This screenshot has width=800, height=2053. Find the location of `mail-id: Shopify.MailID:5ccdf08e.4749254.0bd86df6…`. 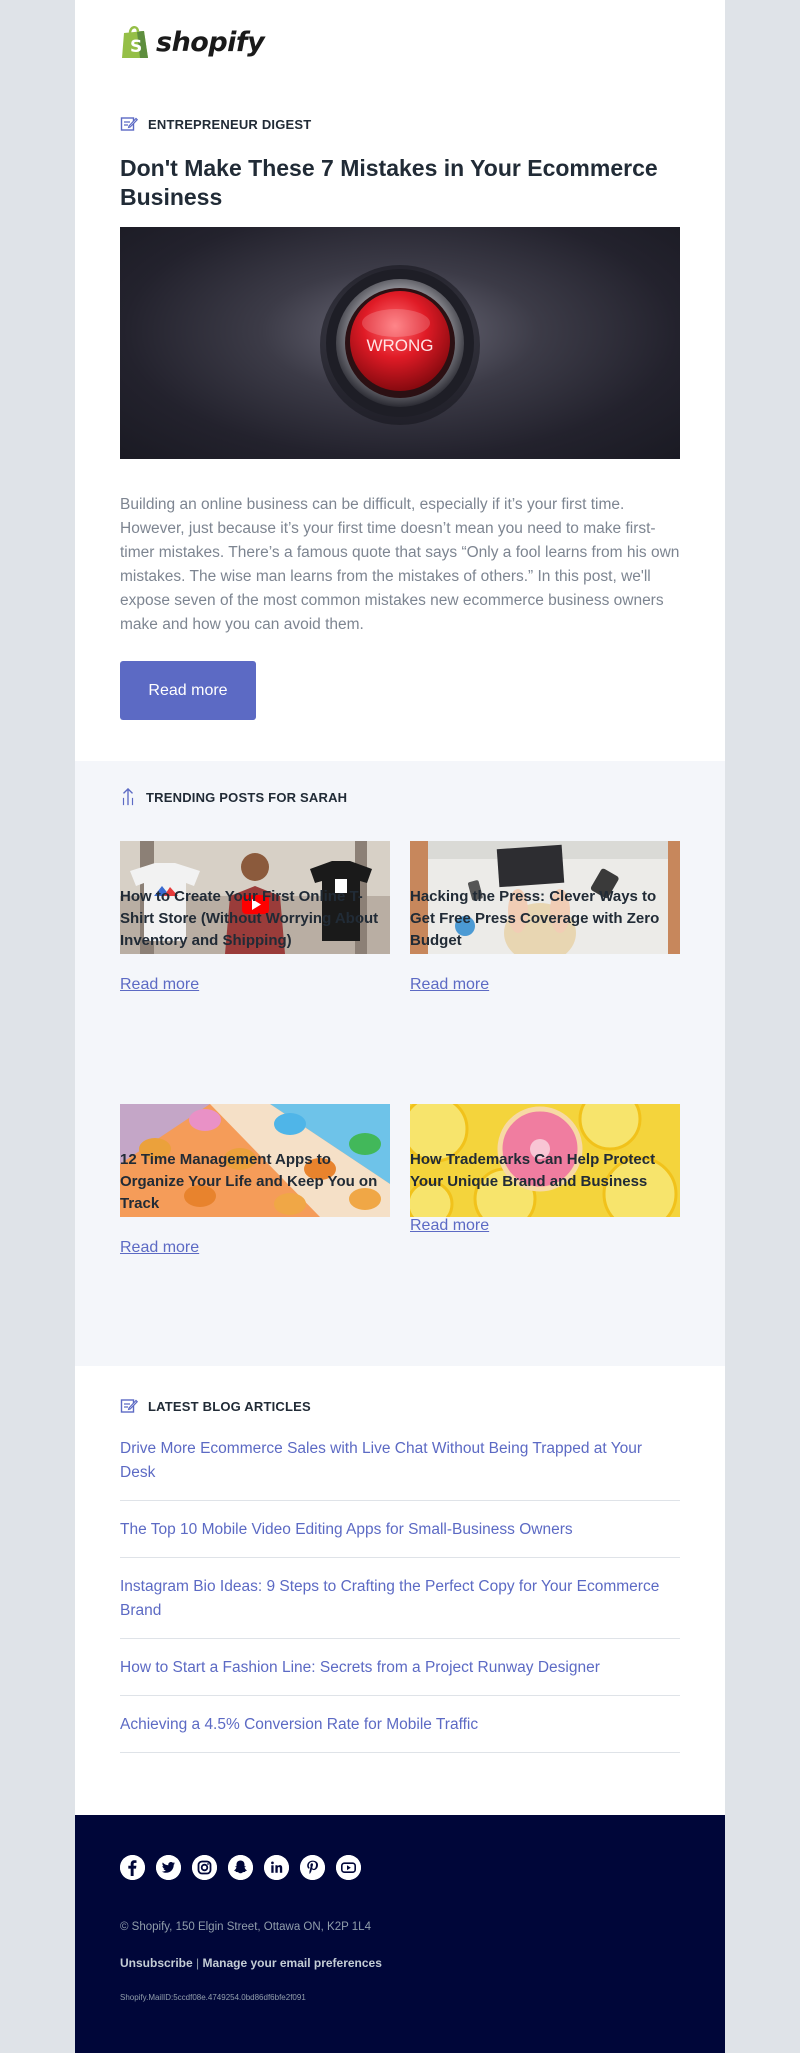

mail-id: Shopify.MailID:5ccdf08e.4749254.0bd86df6… is located at coordinates (213, 1997).